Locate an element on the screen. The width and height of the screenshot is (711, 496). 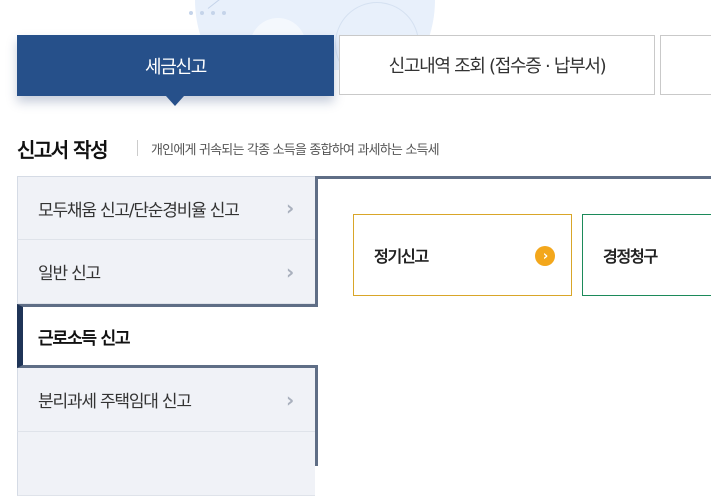
card-label: 정기신고 is located at coordinates (401, 256).